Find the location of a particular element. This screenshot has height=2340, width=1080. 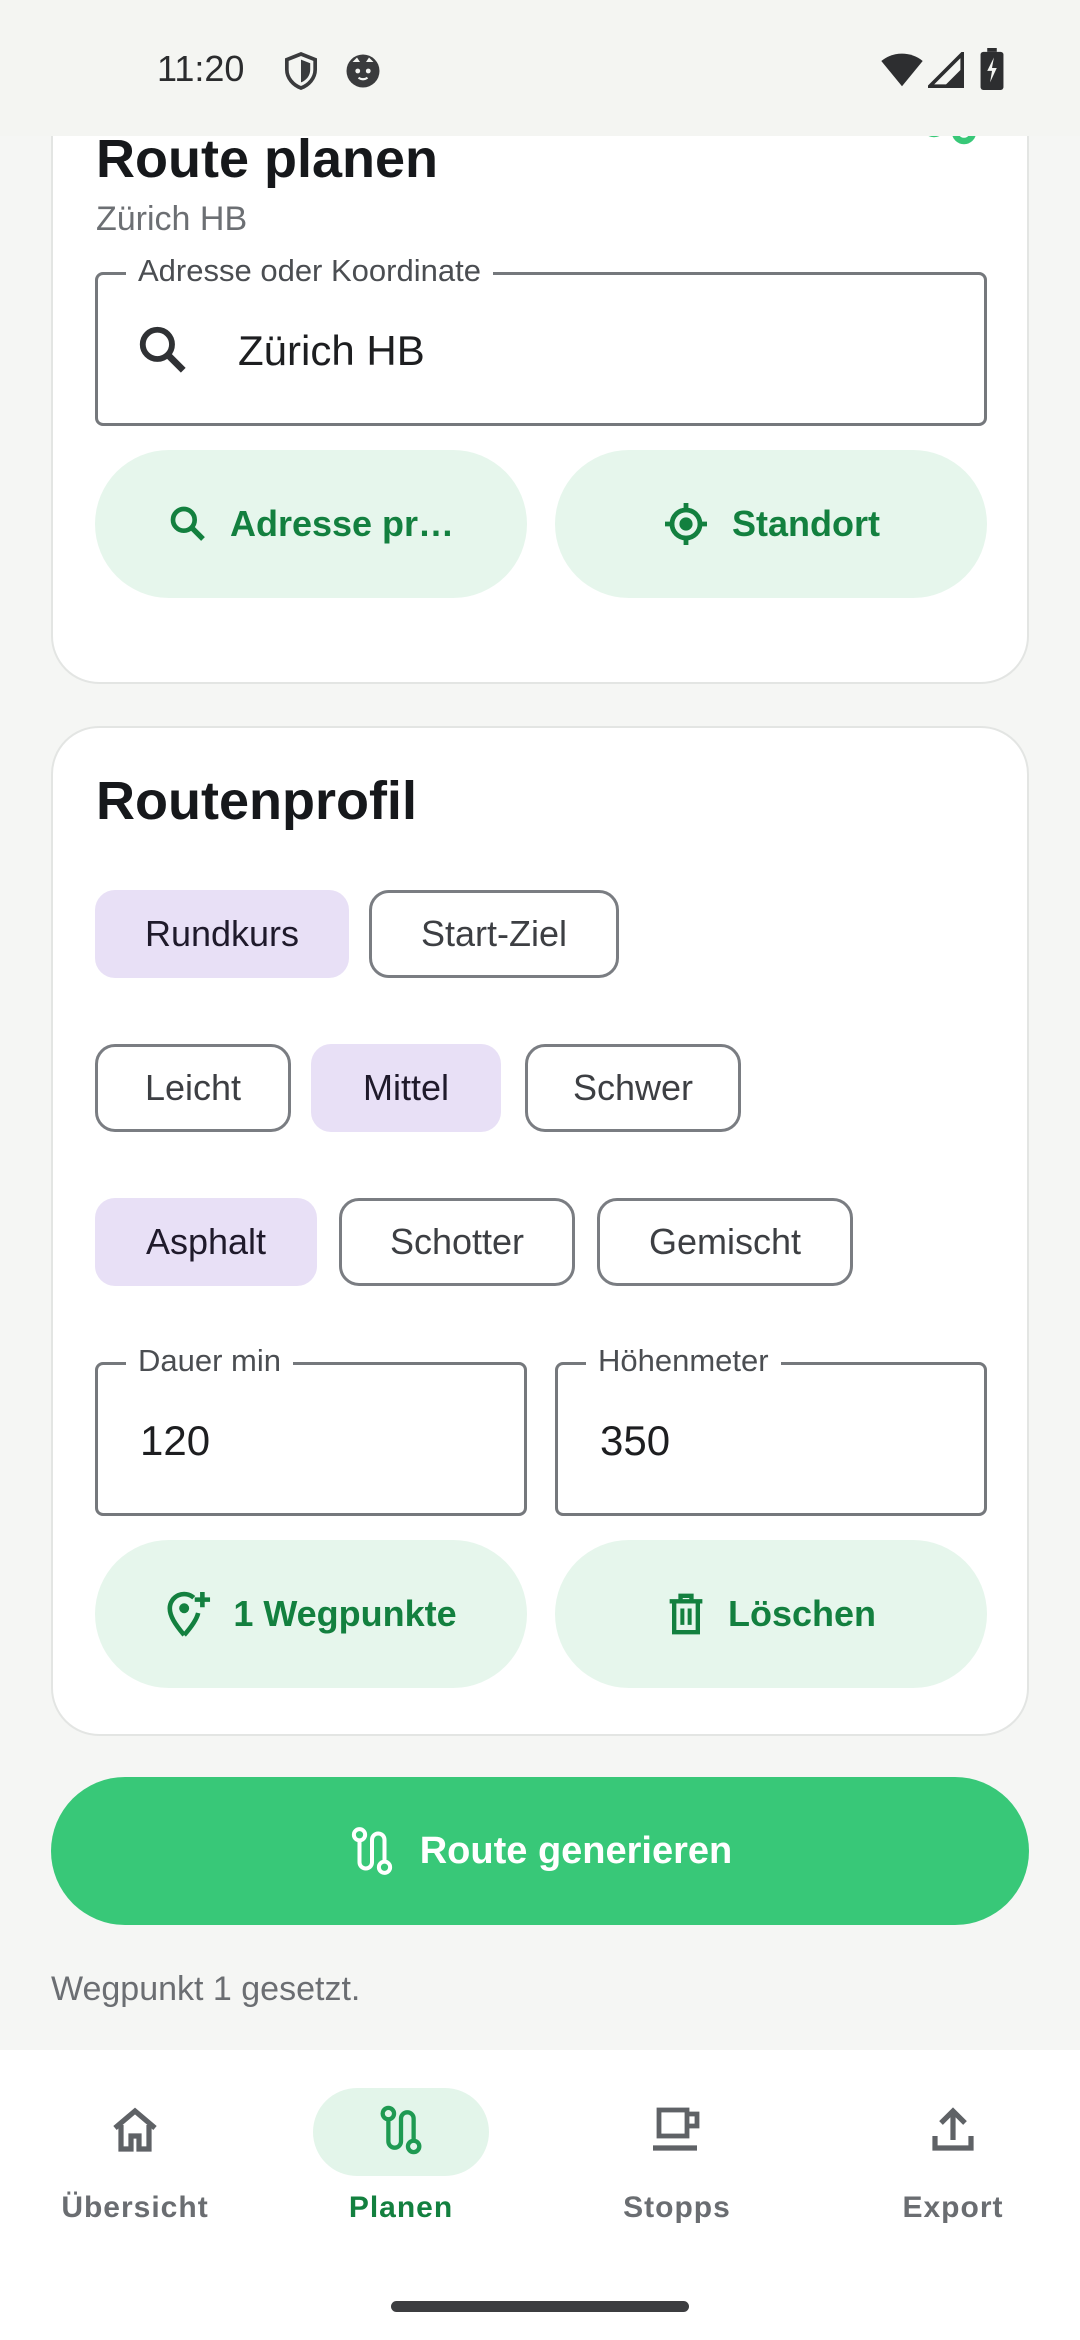

use-location-button: Standort is located at coordinates (771, 524).